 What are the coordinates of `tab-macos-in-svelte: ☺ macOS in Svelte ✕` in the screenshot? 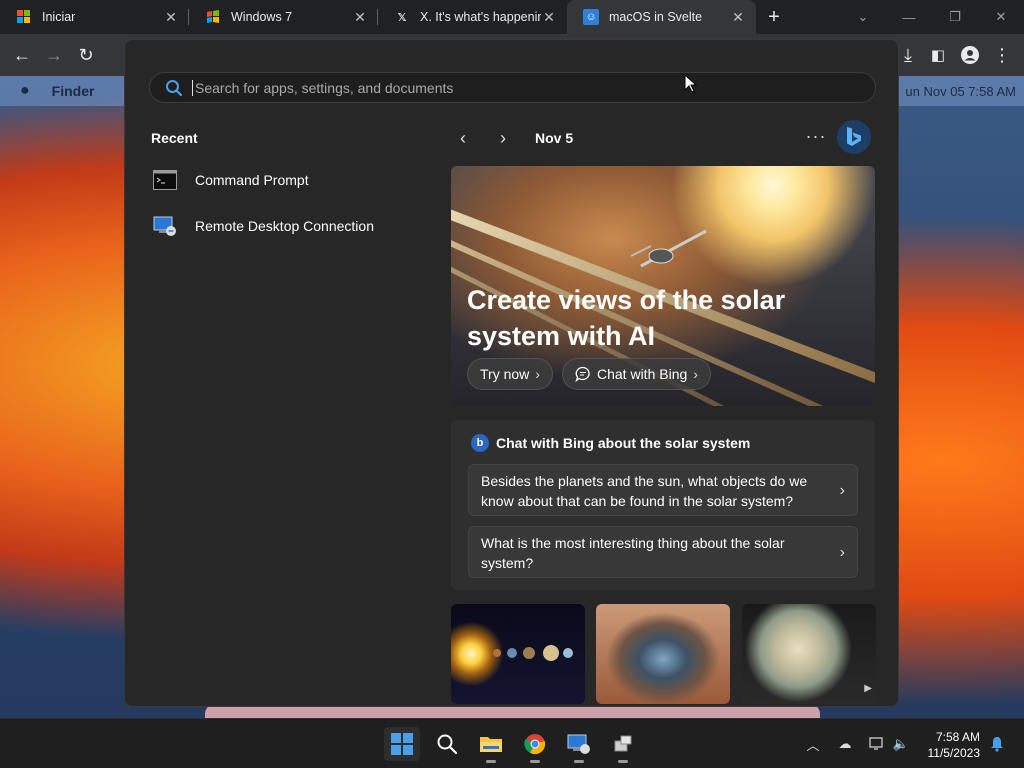 It's located at (661, 17).